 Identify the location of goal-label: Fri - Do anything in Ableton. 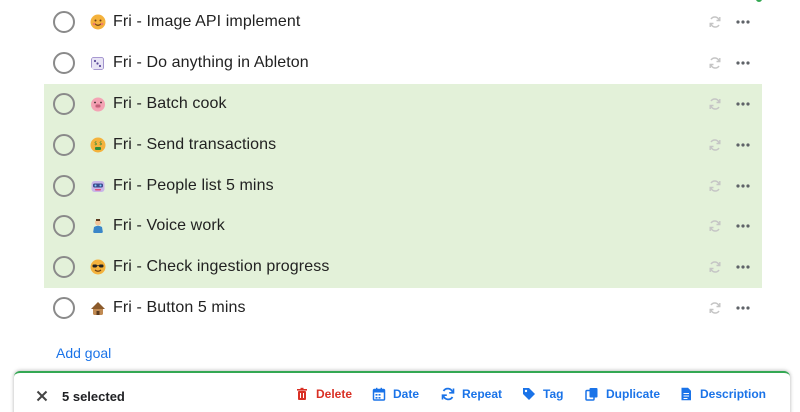
(211, 63).